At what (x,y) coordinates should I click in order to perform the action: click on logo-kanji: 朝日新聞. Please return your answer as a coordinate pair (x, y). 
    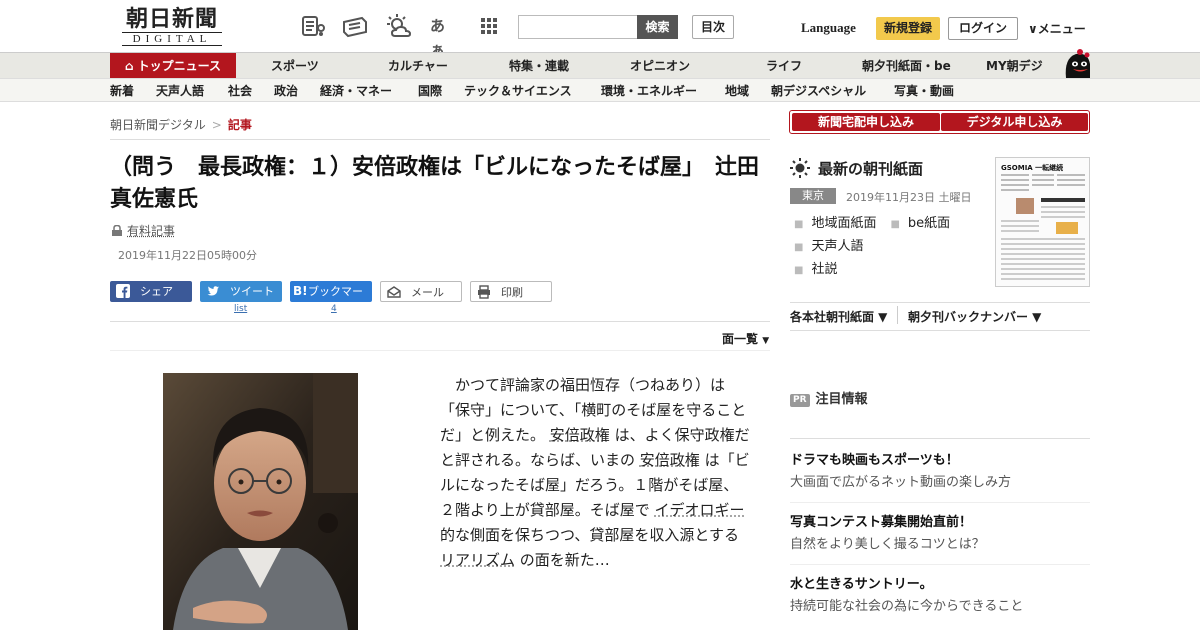
    Looking at the image, I should click on (171, 19).